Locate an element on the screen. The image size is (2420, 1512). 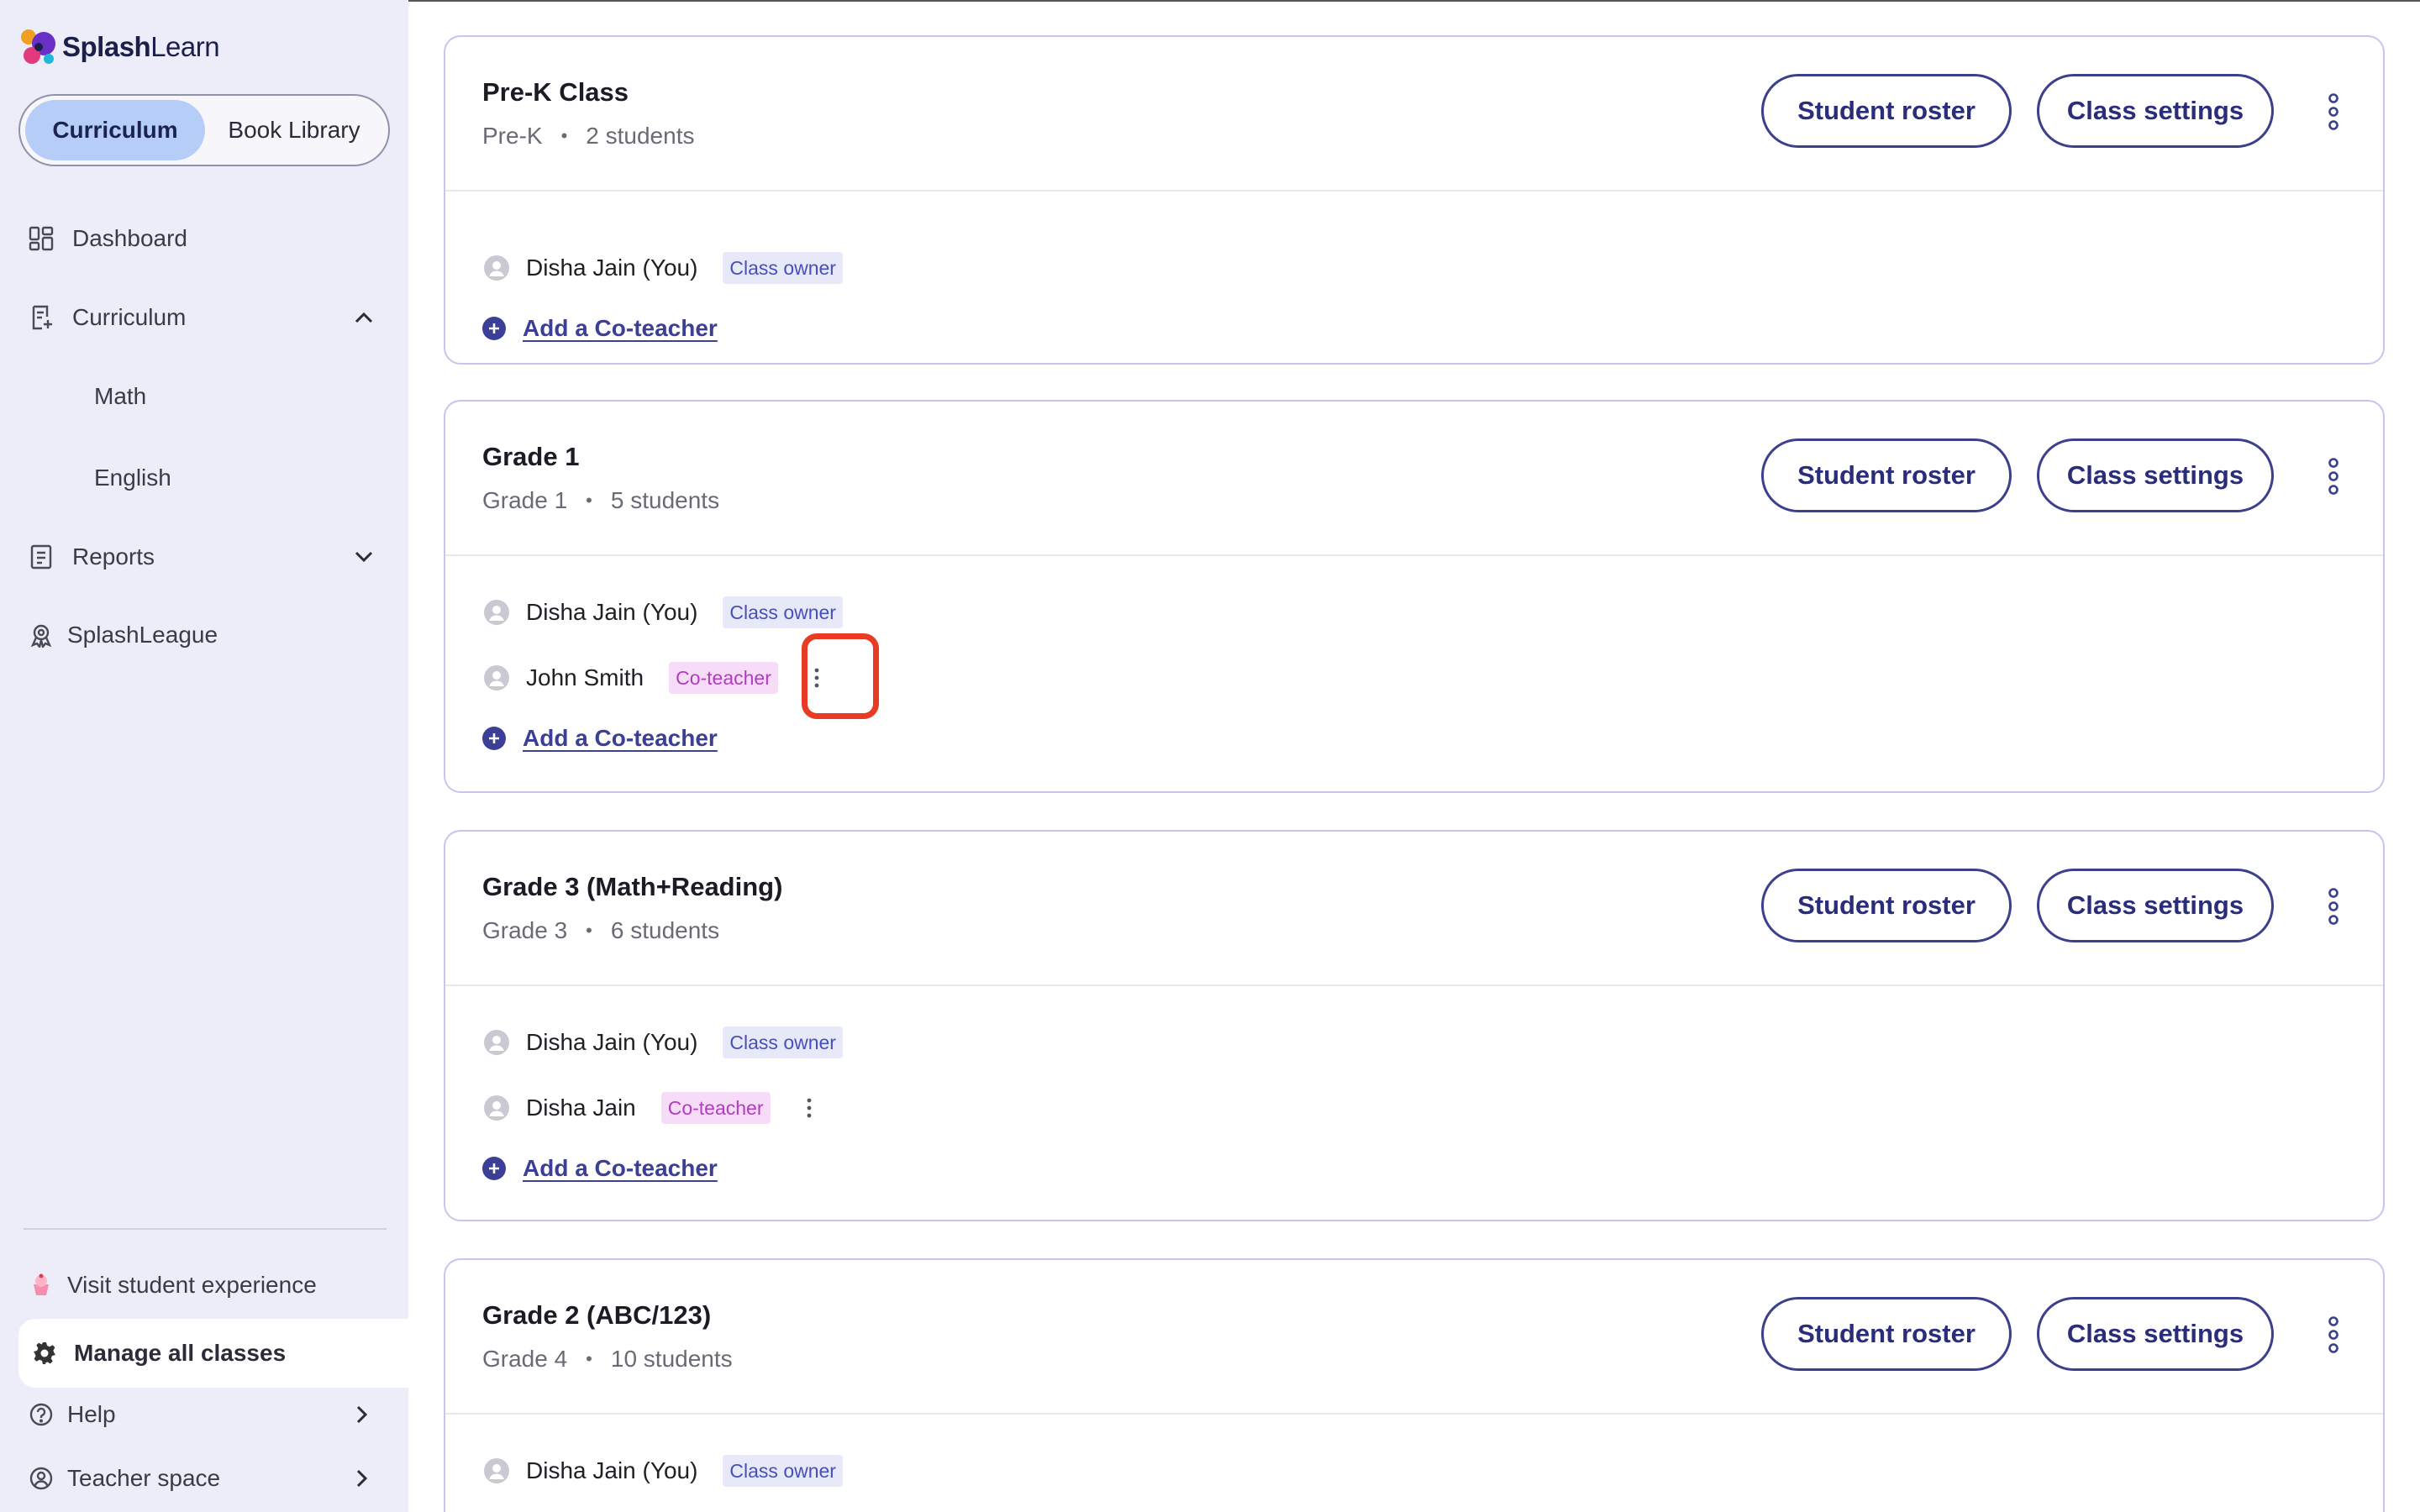
chevron-up-icon is located at coordinates (364, 317).